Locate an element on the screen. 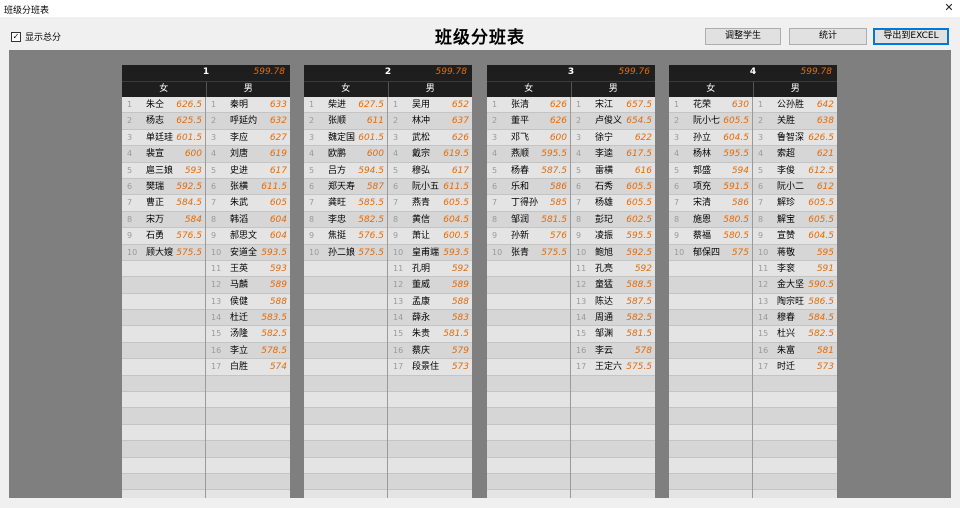 The width and height of the screenshot is (960, 508). student-row: 2 阮小七 605.5 is located at coordinates (710, 121).